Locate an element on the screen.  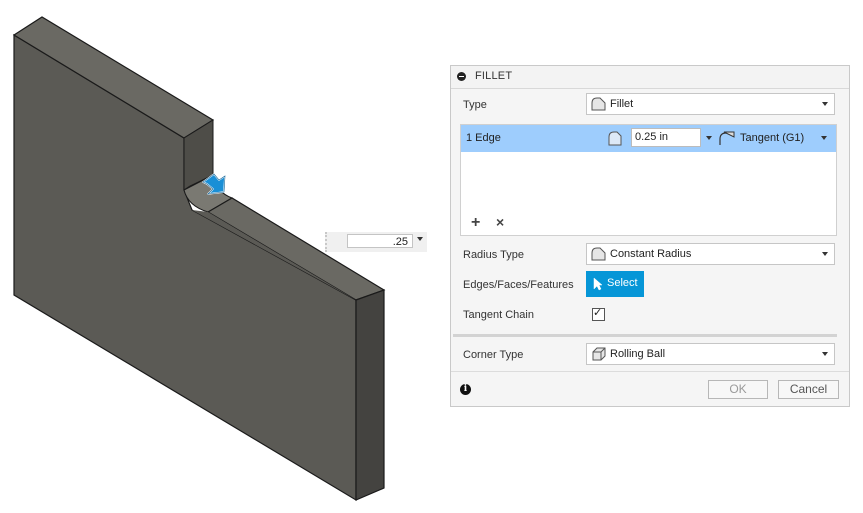
select-button: Select is located at coordinates (615, 284).